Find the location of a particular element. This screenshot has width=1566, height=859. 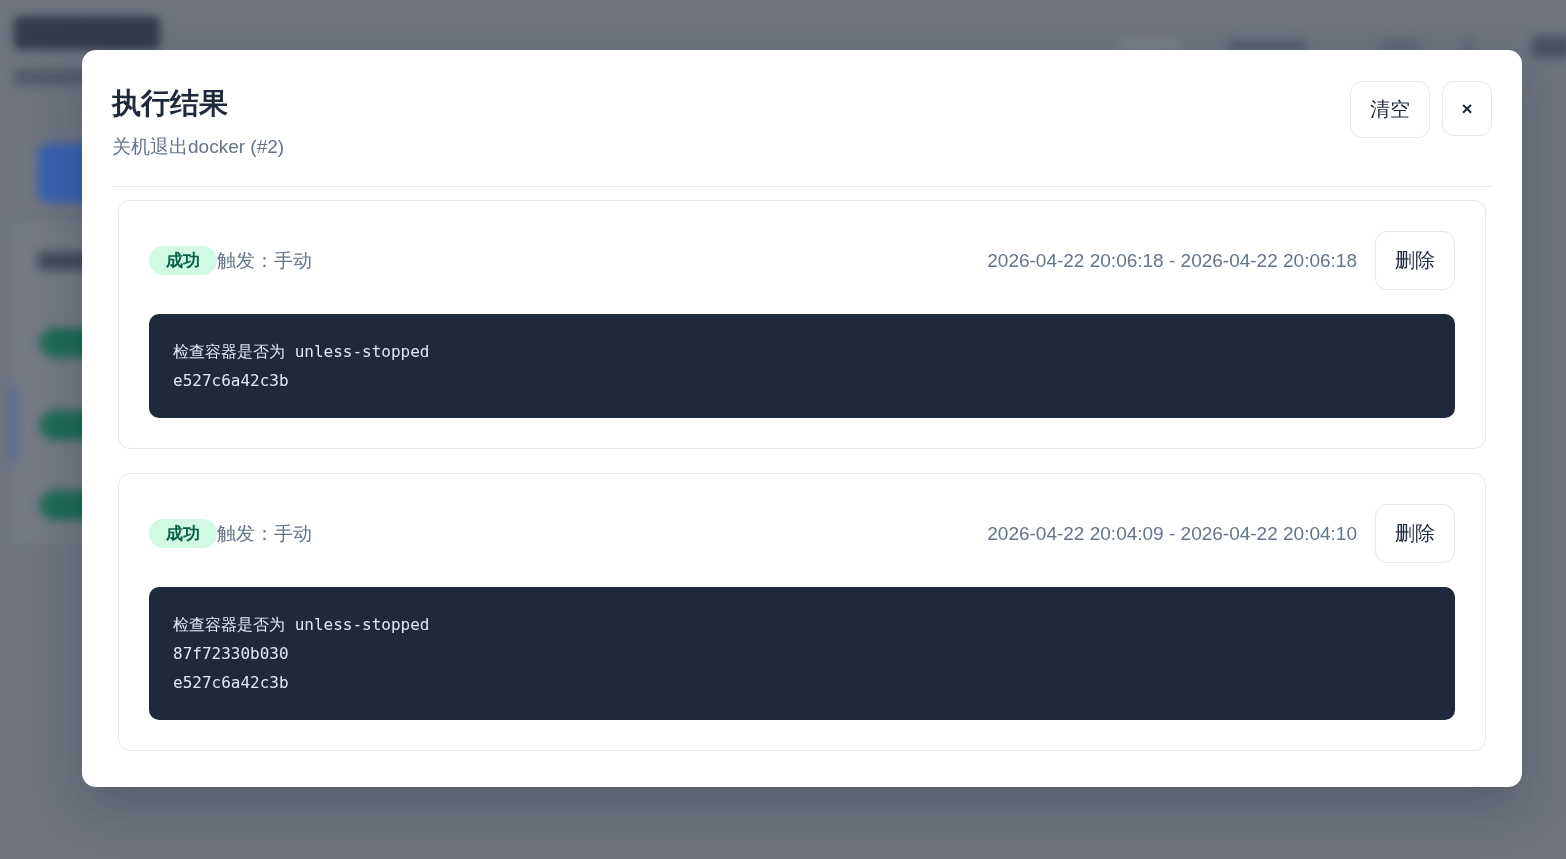

log-line: 87f72330b030 is located at coordinates (231, 654).